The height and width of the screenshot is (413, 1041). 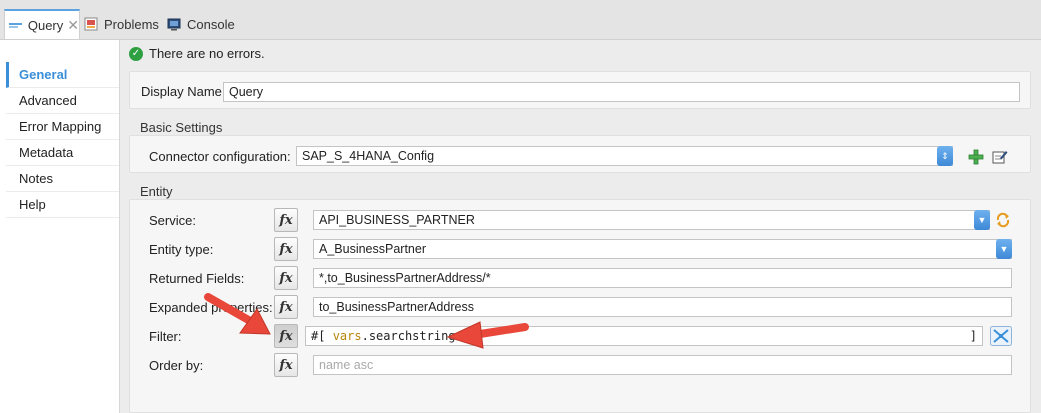 I want to click on annotation-arrows, so click(x=366, y=321).